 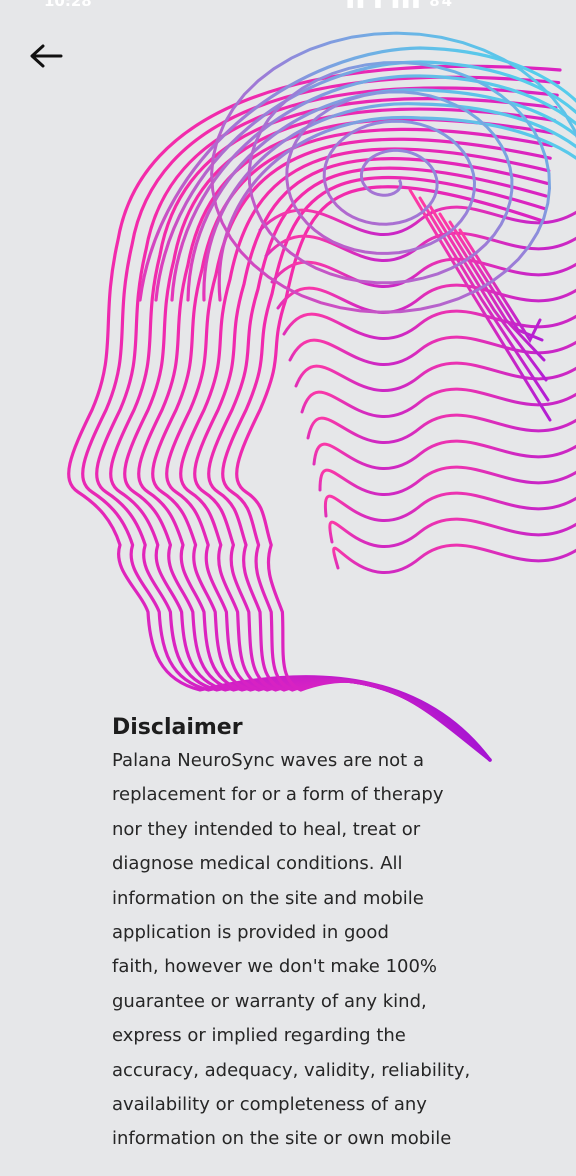 I want to click on disclaimer-line: Palana NeuroSync waves are not a, so click(x=268, y=760).